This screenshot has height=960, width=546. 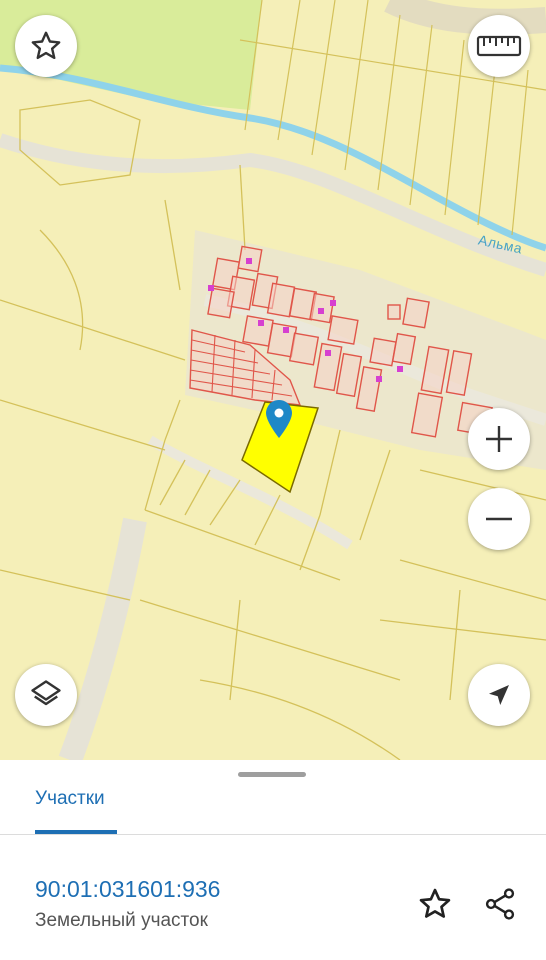 I want to click on layers-icon, so click(x=46, y=693).